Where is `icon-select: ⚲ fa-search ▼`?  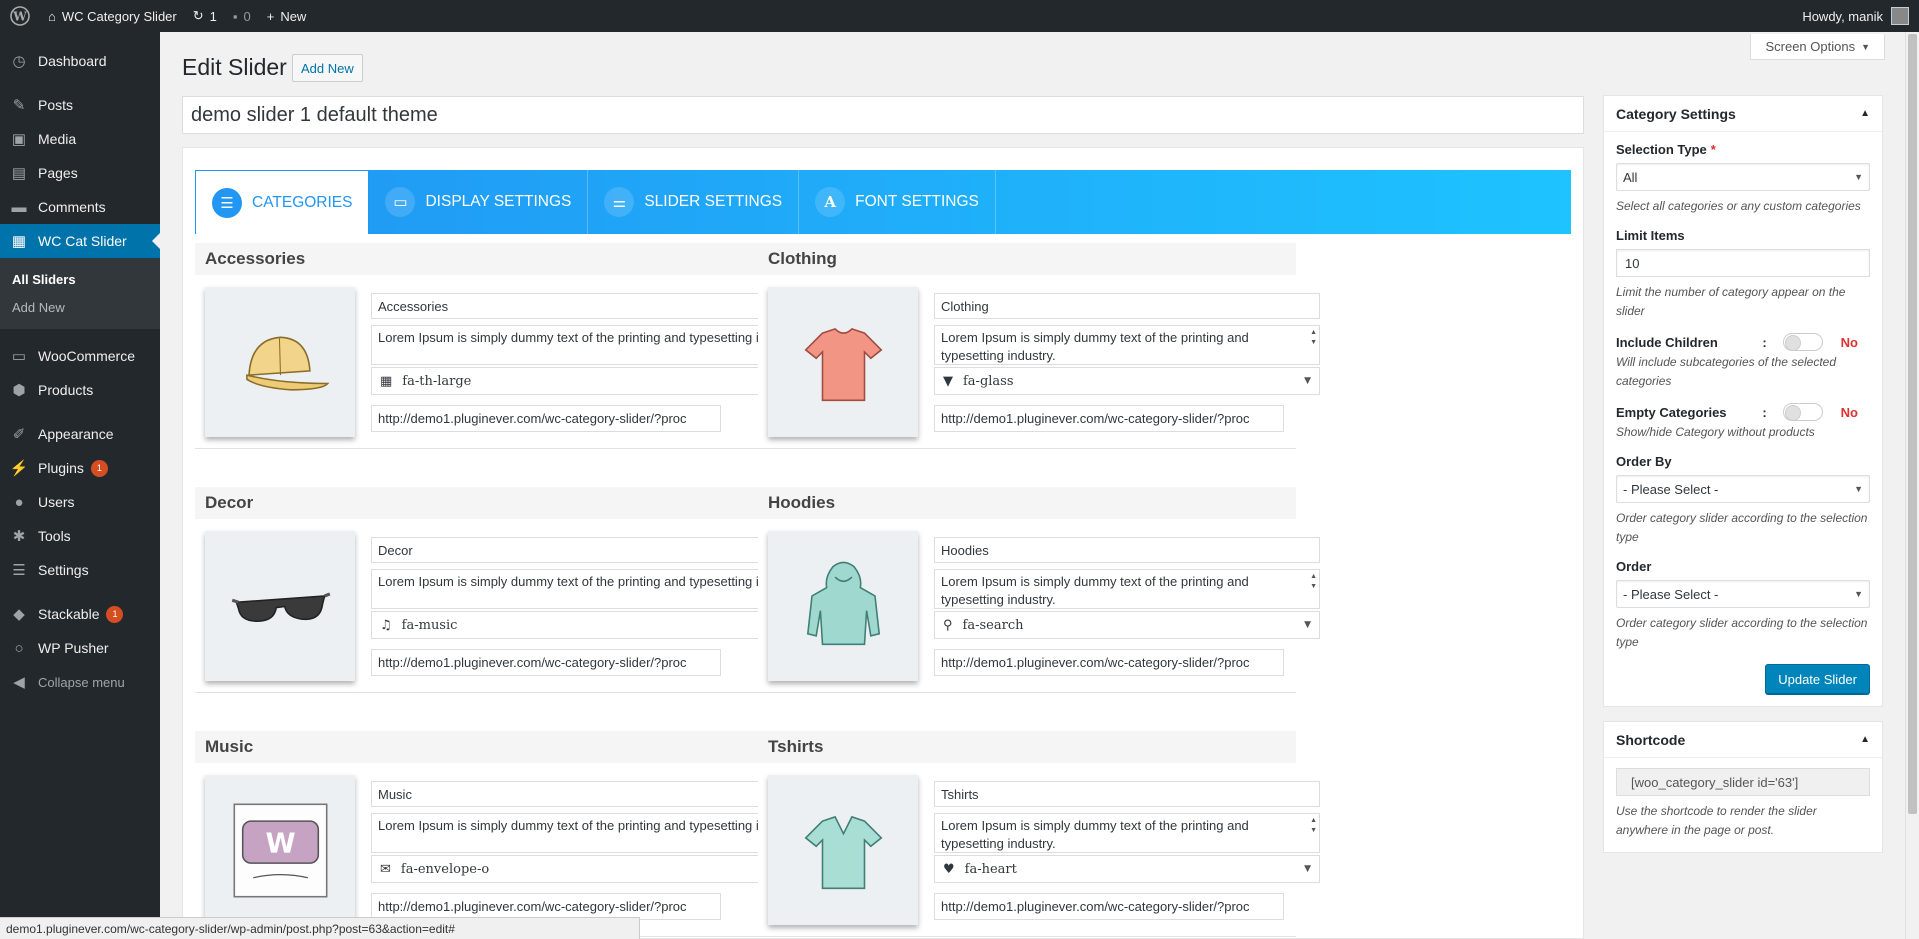 icon-select: ⚲ fa-search ▼ is located at coordinates (1127, 625).